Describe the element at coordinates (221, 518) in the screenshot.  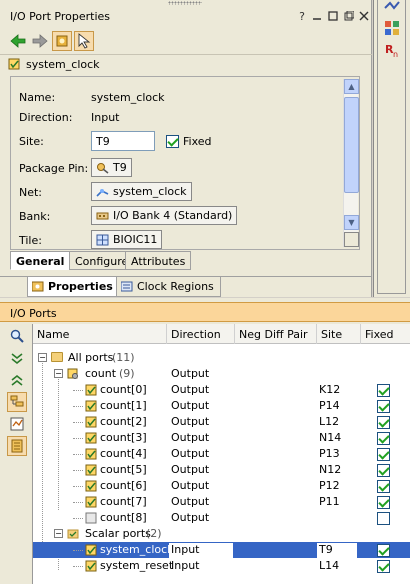
I see `table-row: count[8] Output` at that location.